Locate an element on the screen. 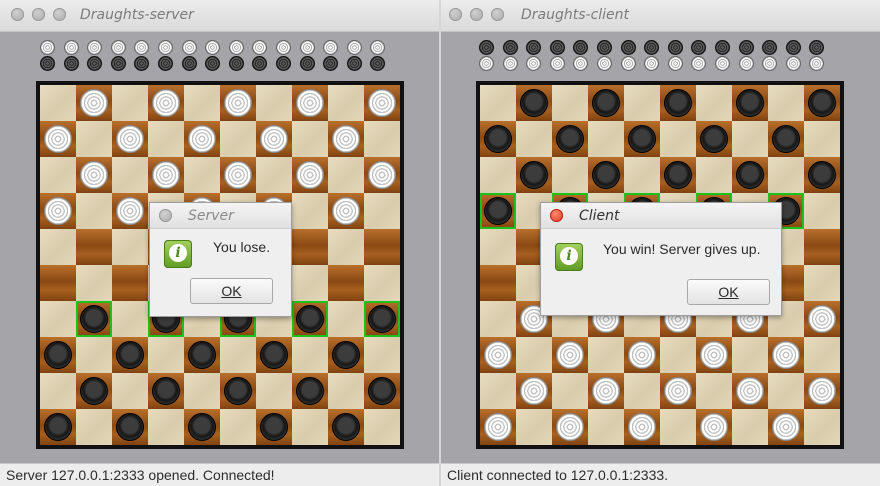  client-titlebar: Draughts-client is located at coordinates (660, 16).